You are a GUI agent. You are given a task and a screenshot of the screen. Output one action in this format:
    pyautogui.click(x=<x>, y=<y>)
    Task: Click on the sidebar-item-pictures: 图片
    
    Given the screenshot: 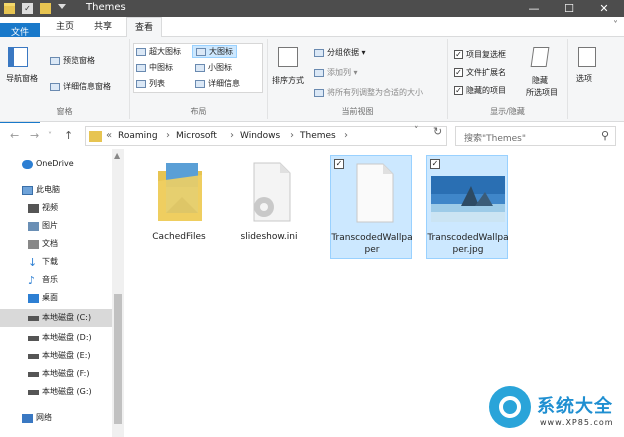 What is the action you would take?
    pyautogui.click(x=56, y=226)
    